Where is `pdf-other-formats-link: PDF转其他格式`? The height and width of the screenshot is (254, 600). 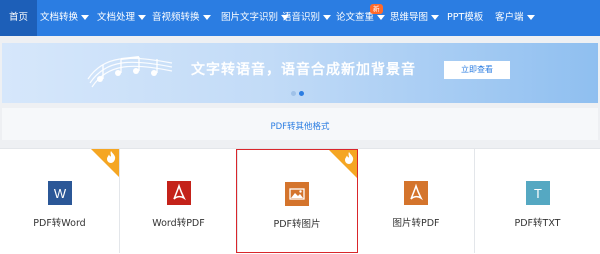
pdf-other-formats-link: PDF转其他格式 is located at coordinates (299, 127).